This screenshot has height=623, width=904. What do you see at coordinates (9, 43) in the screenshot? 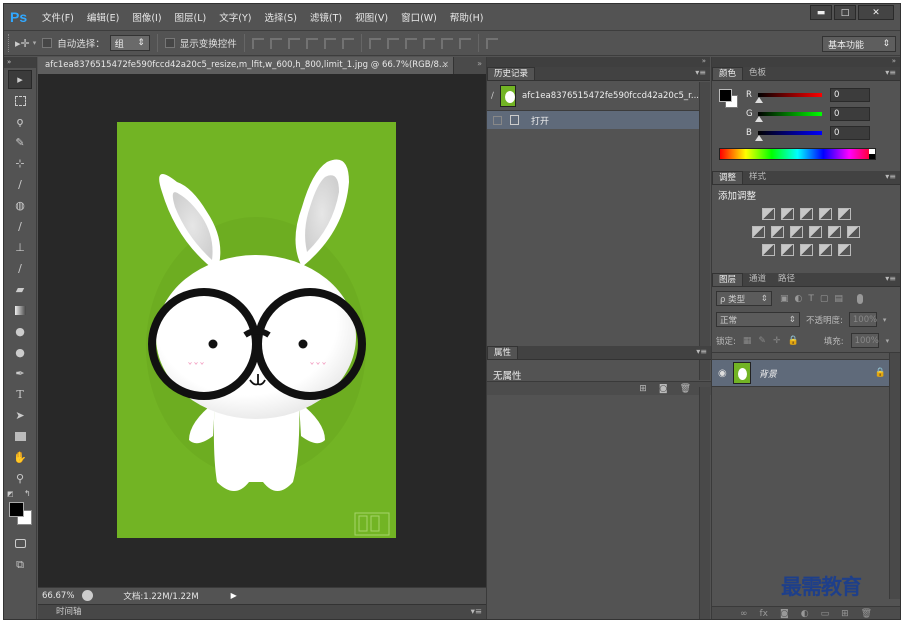
I see `options-grip` at bounding box center [9, 43].